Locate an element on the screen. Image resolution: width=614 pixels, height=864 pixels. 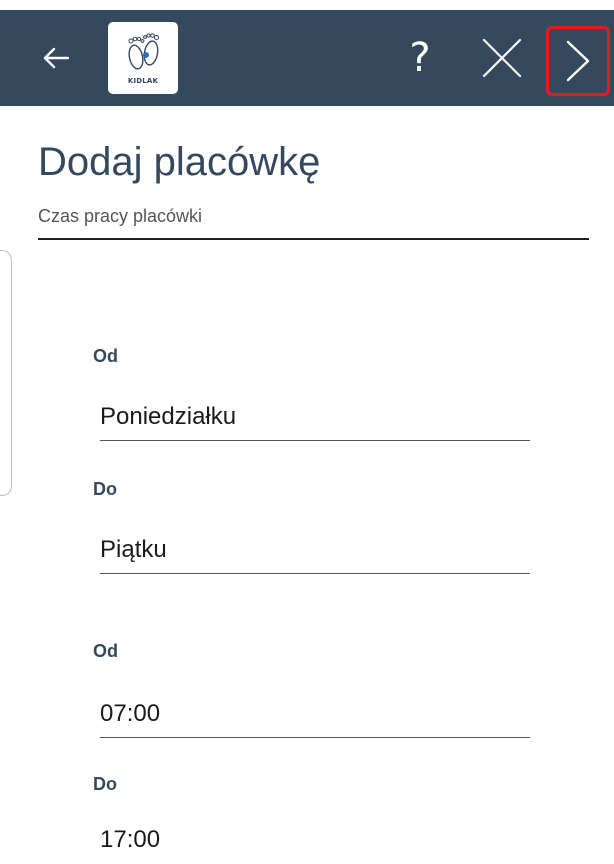
logo-text: KIDLAK is located at coordinates (143, 80).